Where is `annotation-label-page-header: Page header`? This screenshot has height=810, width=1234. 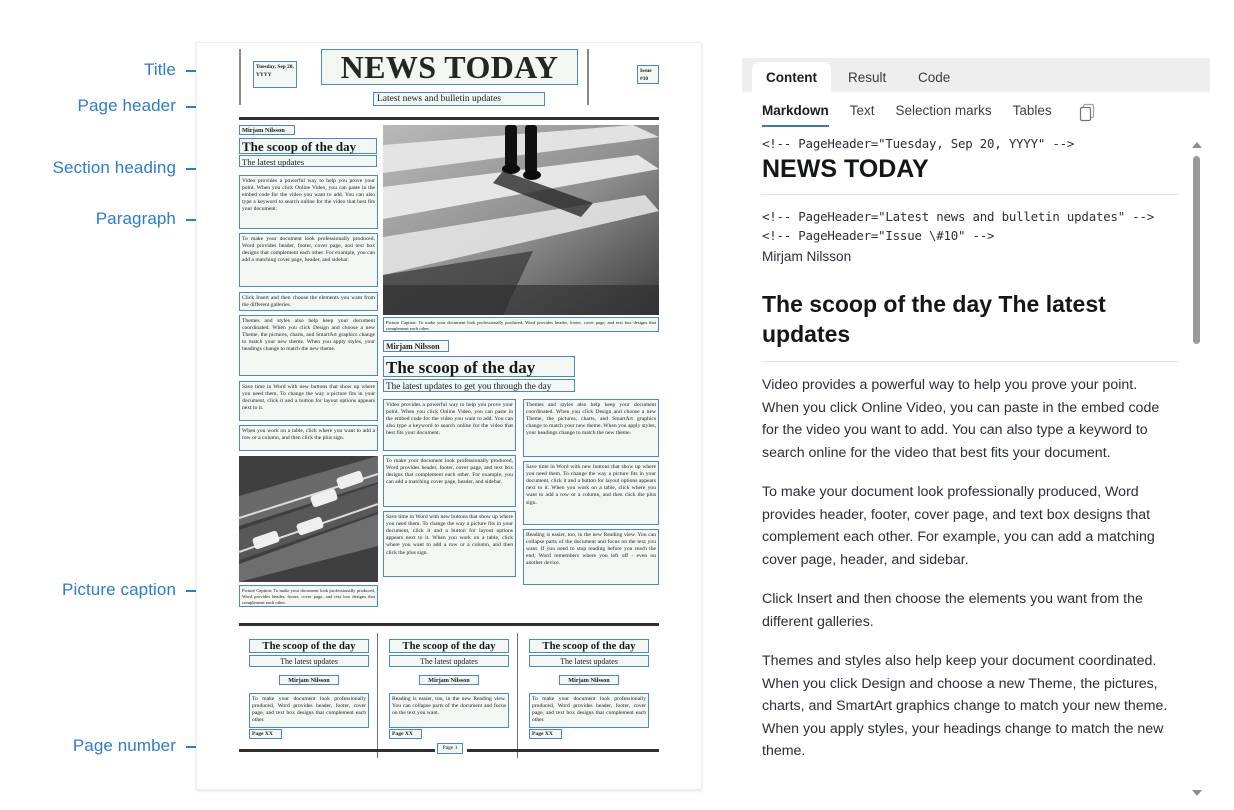
annotation-label-page-header: Page header is located at coordinates (126, 105).